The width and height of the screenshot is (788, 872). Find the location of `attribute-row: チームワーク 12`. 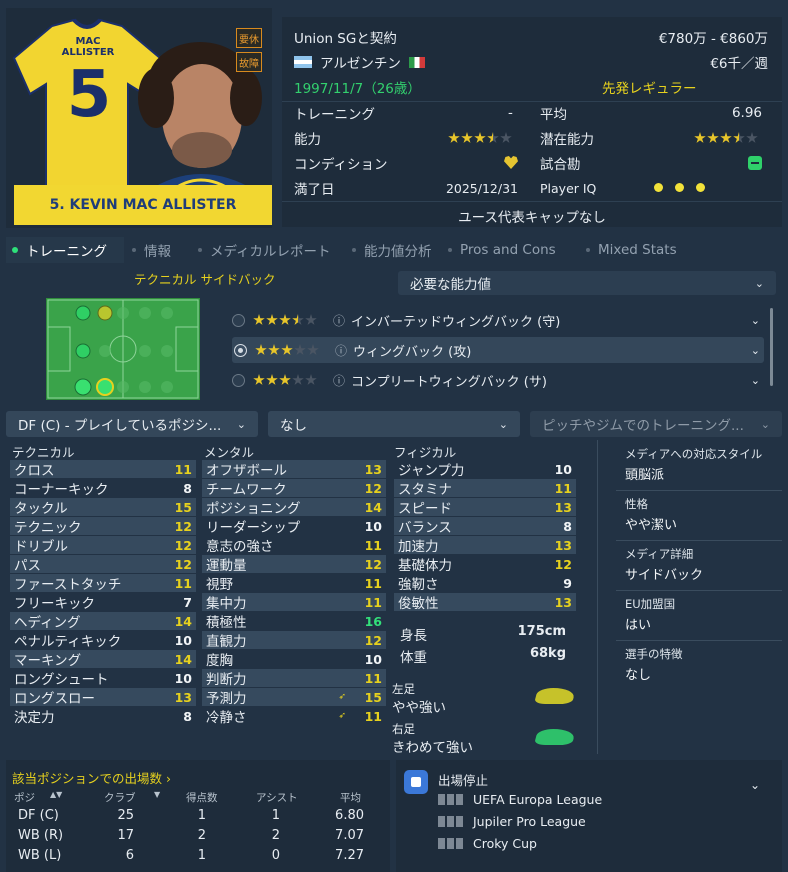

attribute-row: チームワーク 12 is located at coordinates (294, 488).